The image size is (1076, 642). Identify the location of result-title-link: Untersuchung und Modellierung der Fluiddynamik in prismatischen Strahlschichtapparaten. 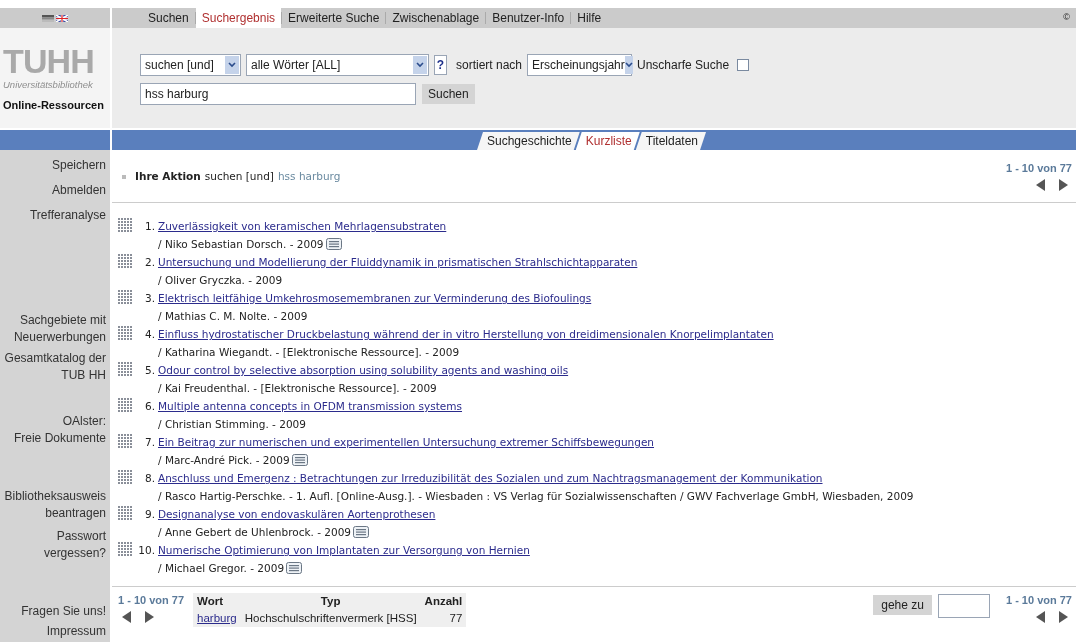
(398, 262).